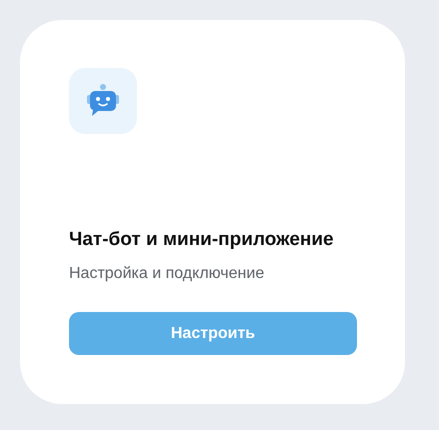 The image size is (439, 430). What do you see at coordinates (213, 333) in the screenshot?
I see `setup-button: Настроить` at bounding box center [213, 333].